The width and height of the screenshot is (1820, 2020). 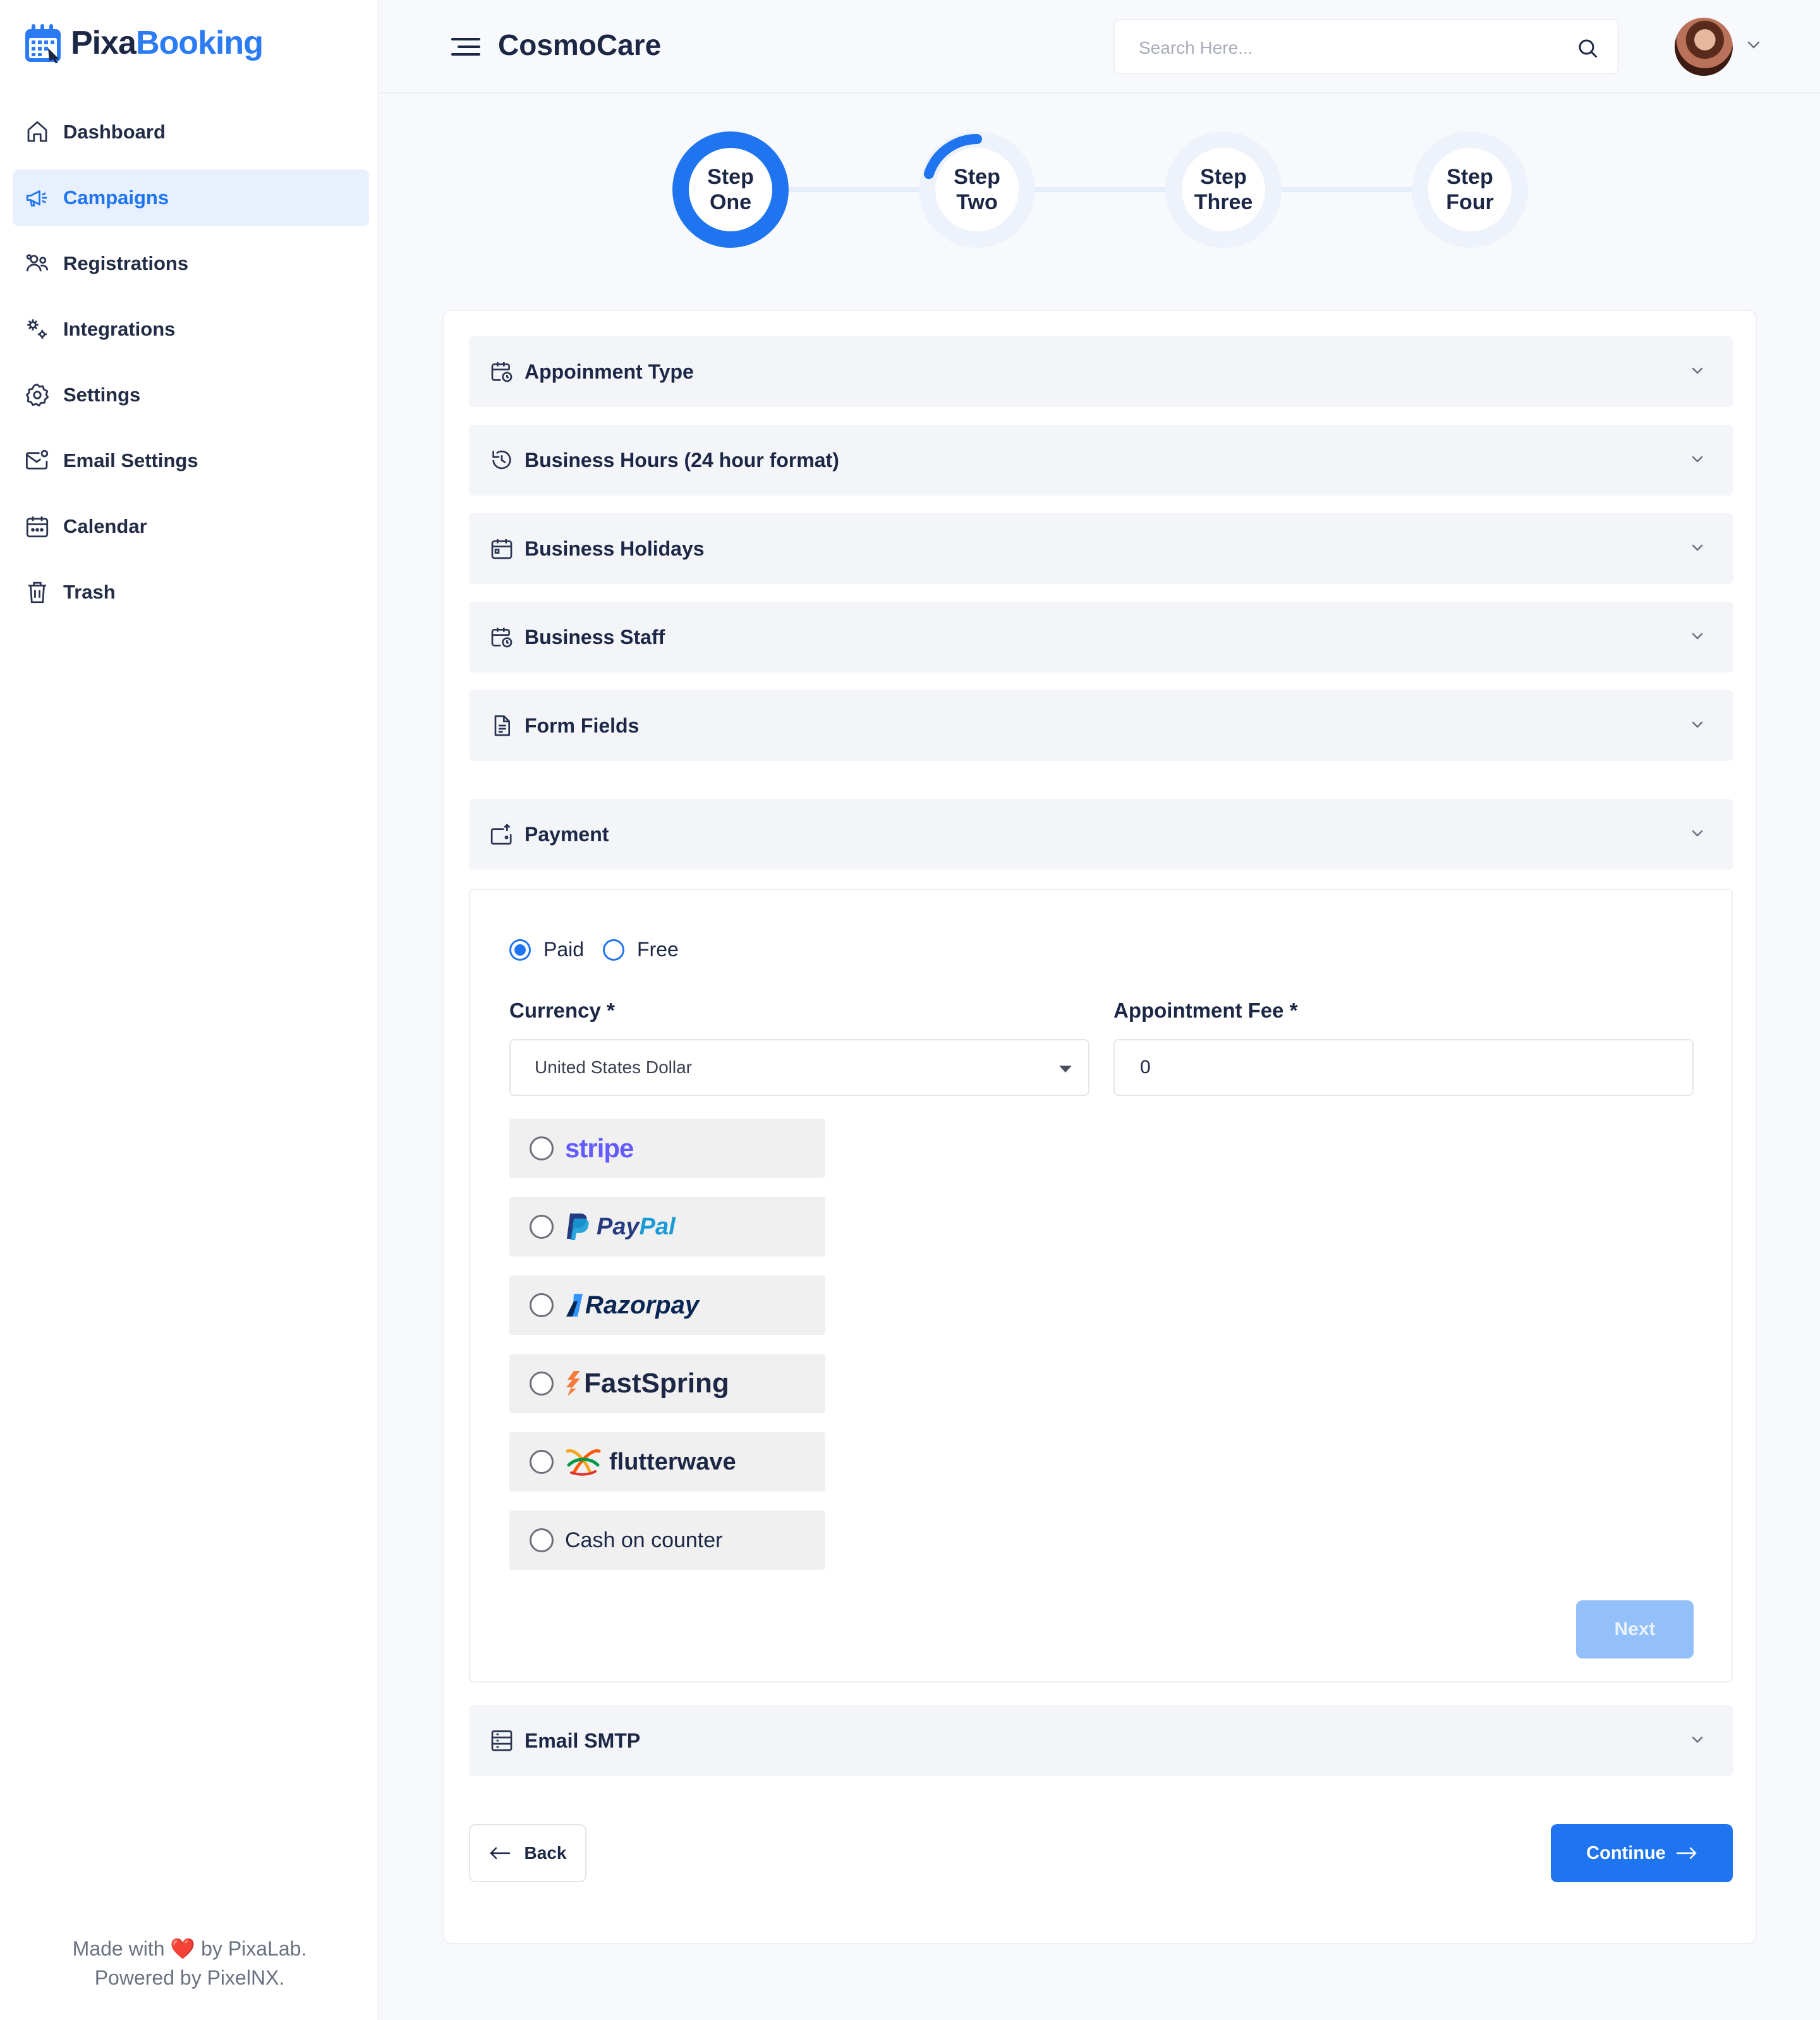 What do you see at coordinates (191, 592) in the screenshot?
I see `sidebar-item-trash: Trash` at bounding box center [191, 592].